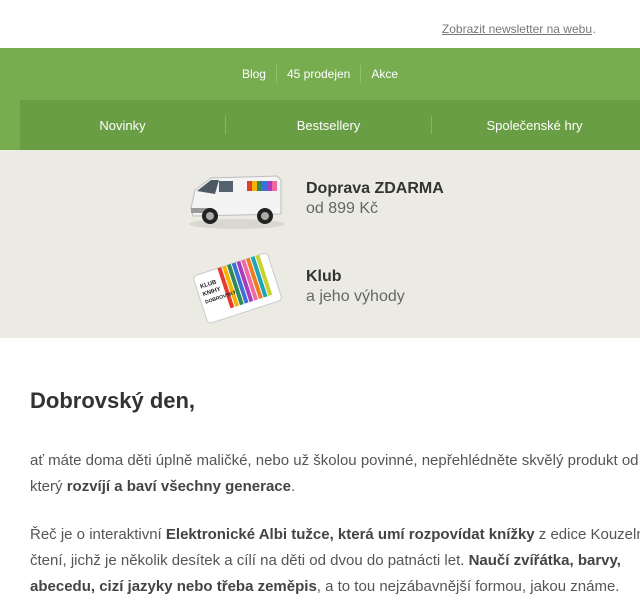 The width and height of the screenshot is (640, 600). What do you see at coordinates (544, 560) in the screenshot?
I see `para2-highlight: Naučí zvířátka, barvy,` at bounding box center [544, 560].